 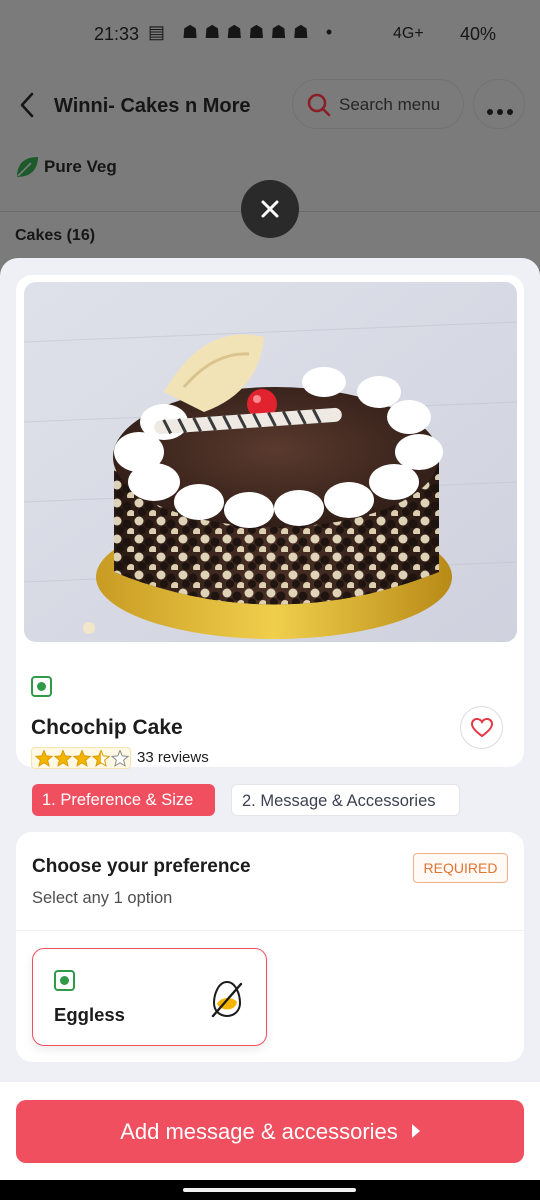 What do you see at coordinates (415, 1131) in the screenshot?
I see `caret-right-icon` at bounding box center [415, 1131].